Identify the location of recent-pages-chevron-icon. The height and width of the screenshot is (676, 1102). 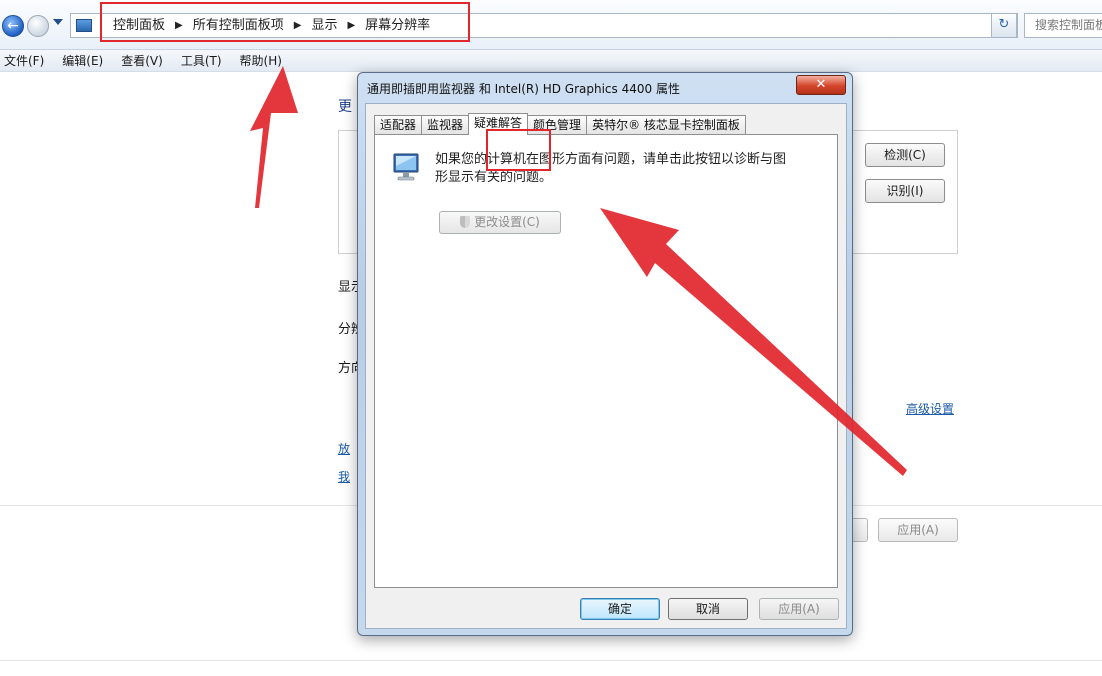
(58, 22).